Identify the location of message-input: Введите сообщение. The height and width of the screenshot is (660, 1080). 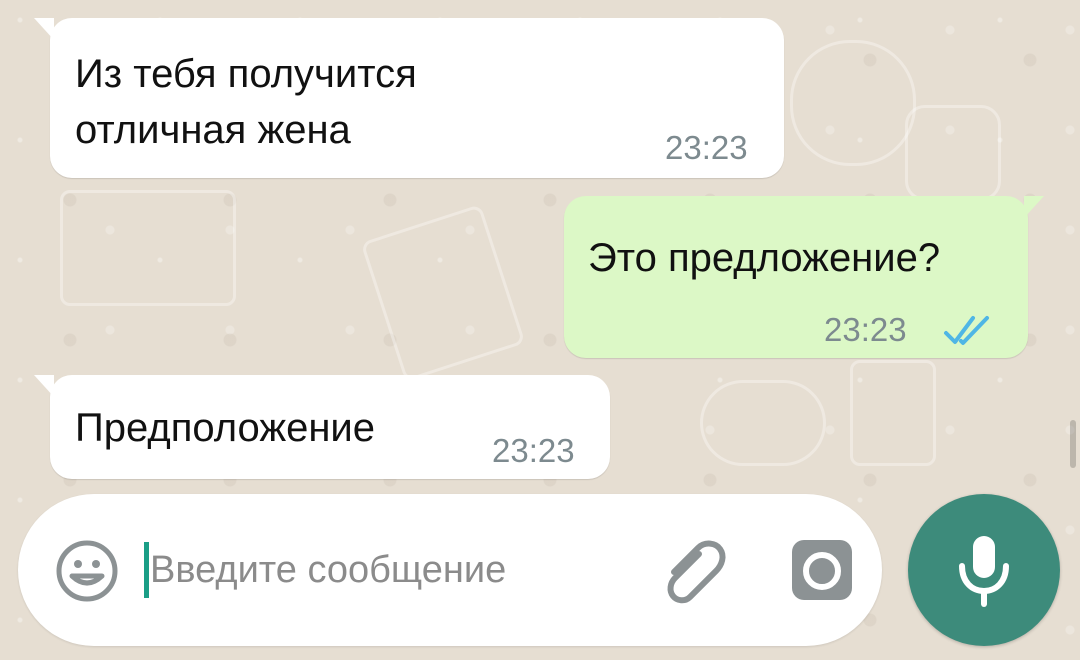
(359, 570).